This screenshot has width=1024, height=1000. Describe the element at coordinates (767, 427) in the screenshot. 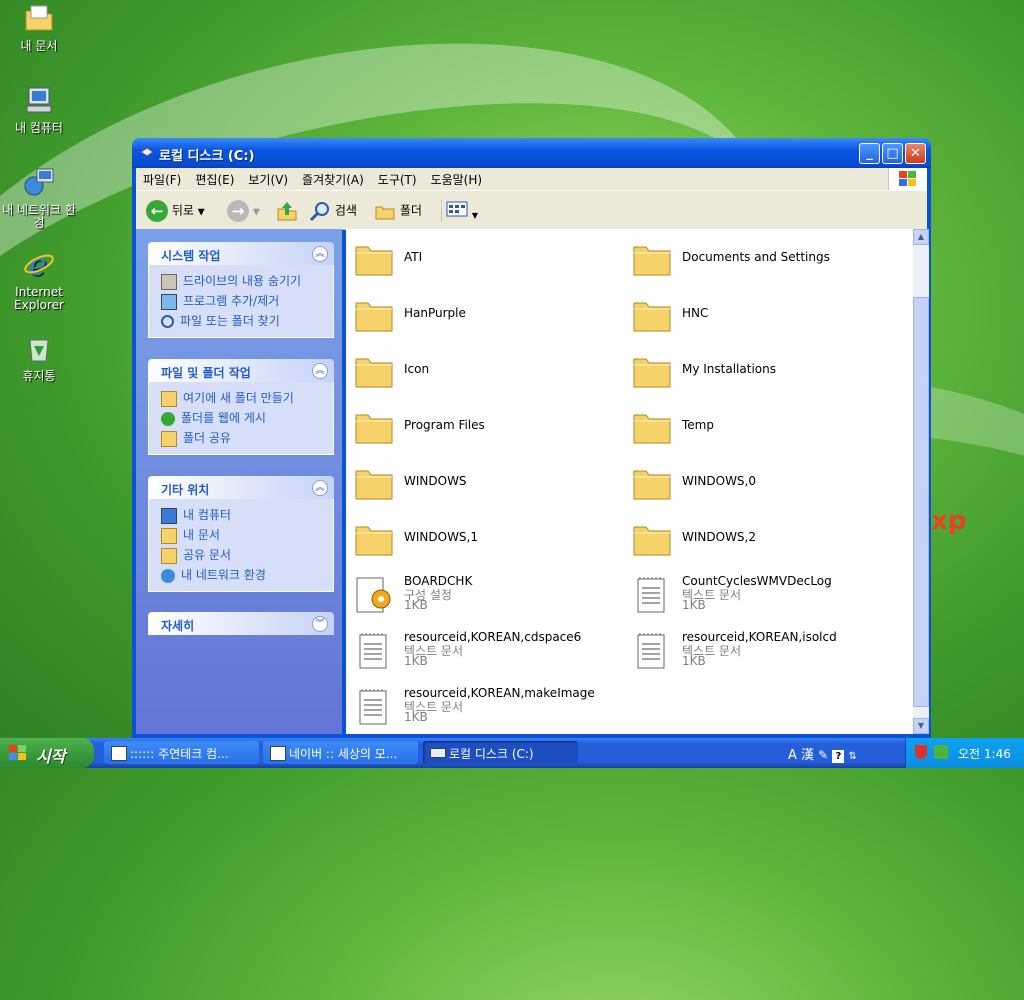

I see `folder-item: Temp` at that location.